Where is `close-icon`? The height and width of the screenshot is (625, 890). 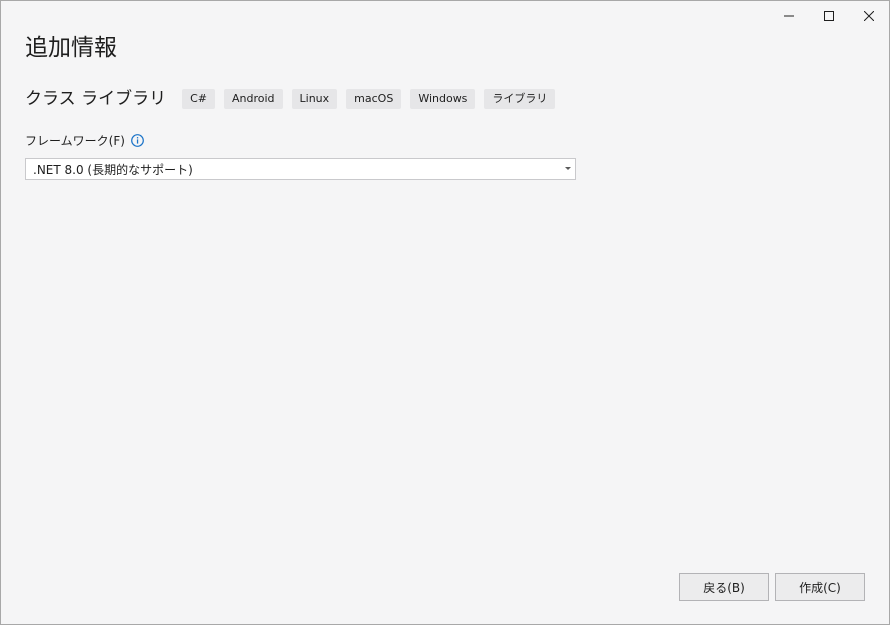 close-icon is located at coordinates (869, 16).